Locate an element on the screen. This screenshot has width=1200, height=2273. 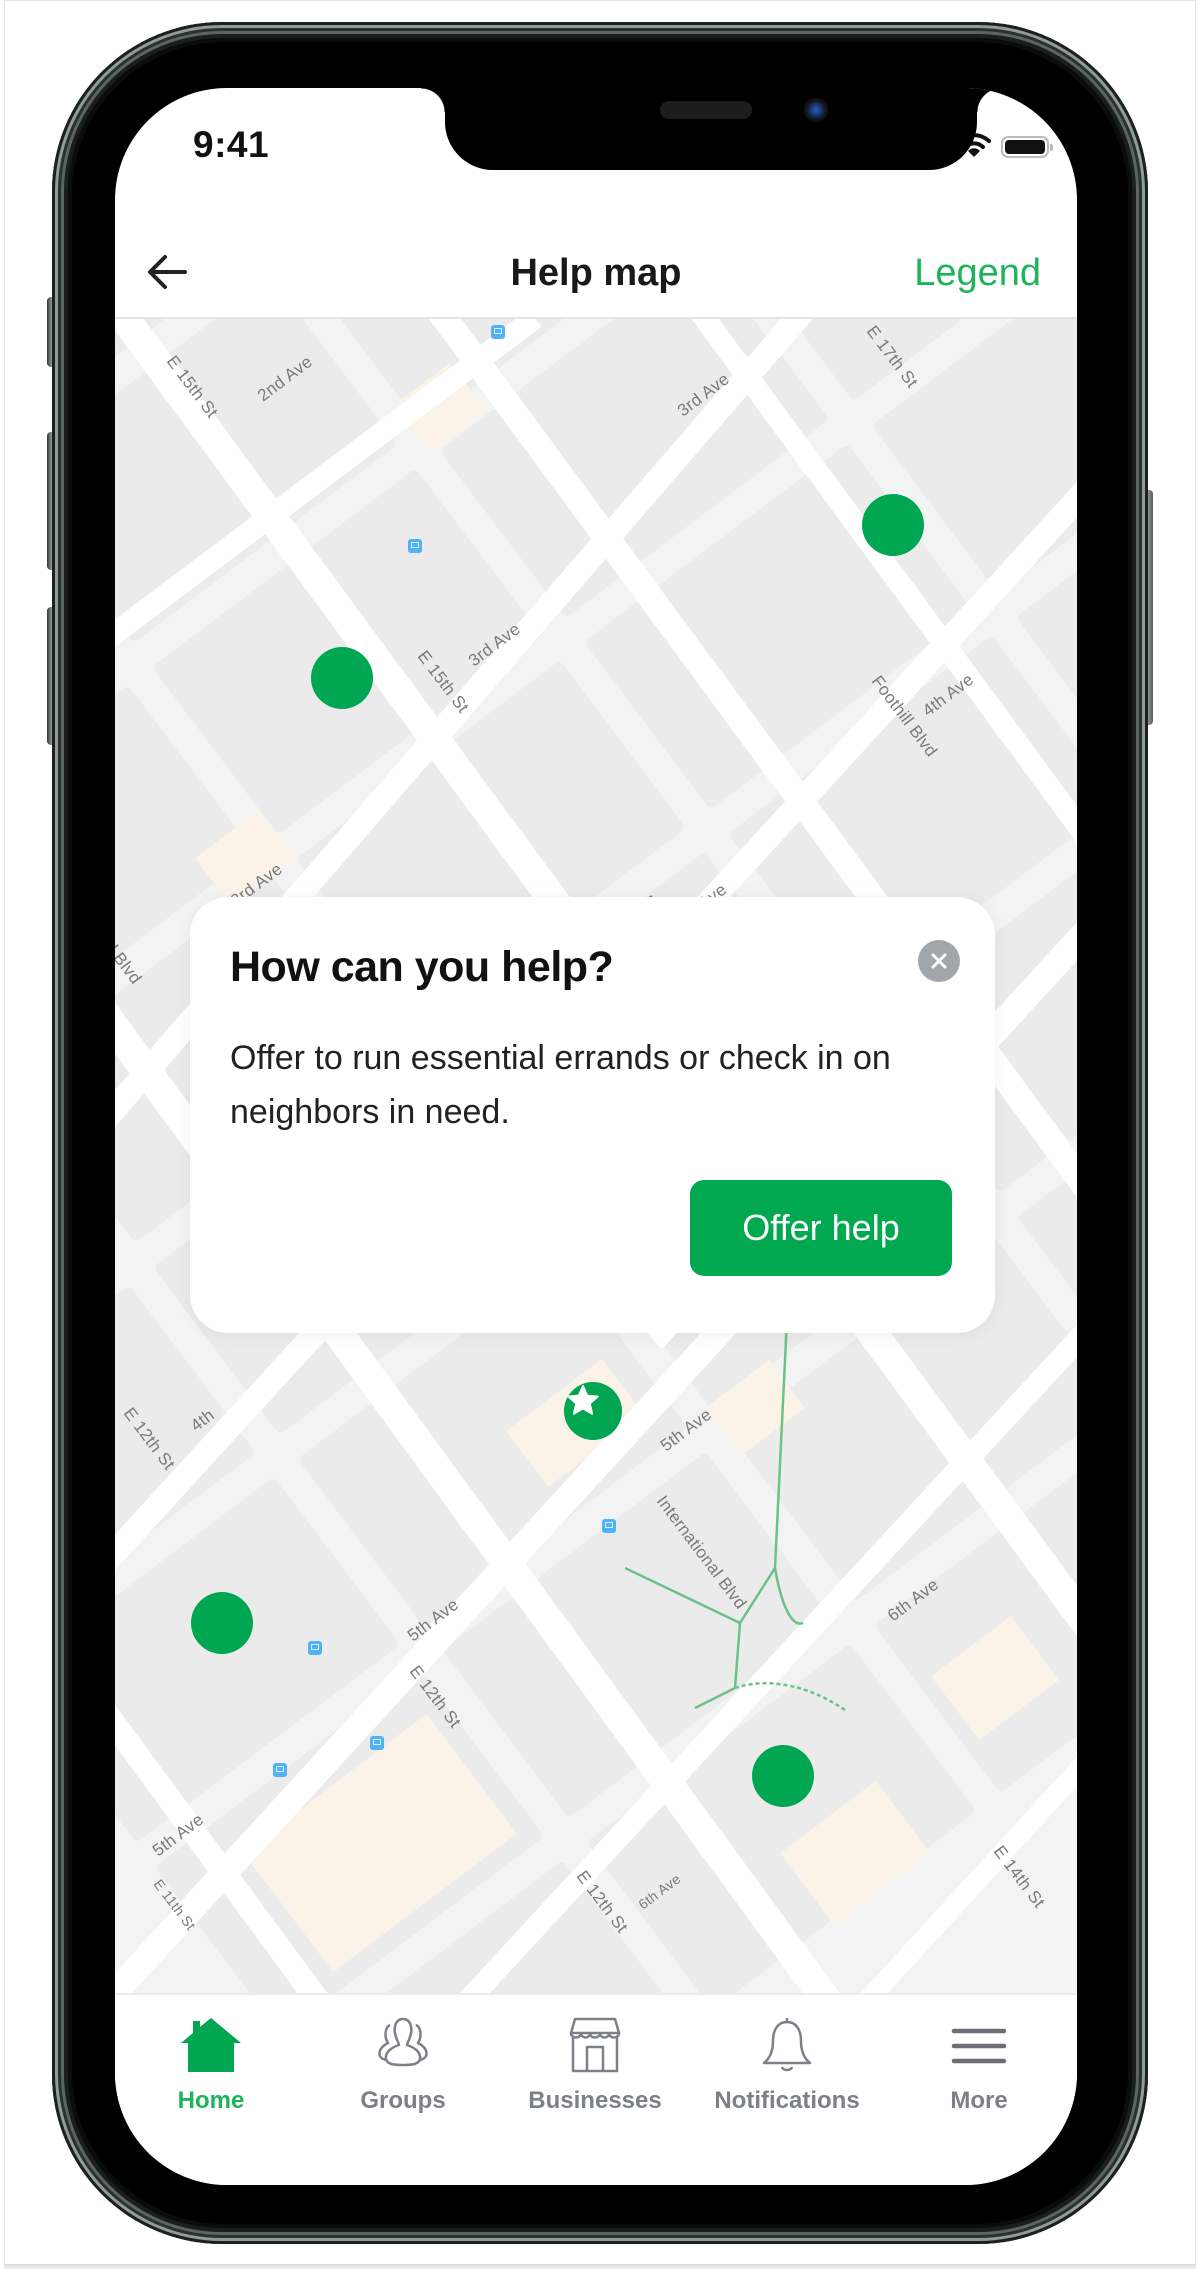
tab-label: Home is located at coordinates (211, 2100).